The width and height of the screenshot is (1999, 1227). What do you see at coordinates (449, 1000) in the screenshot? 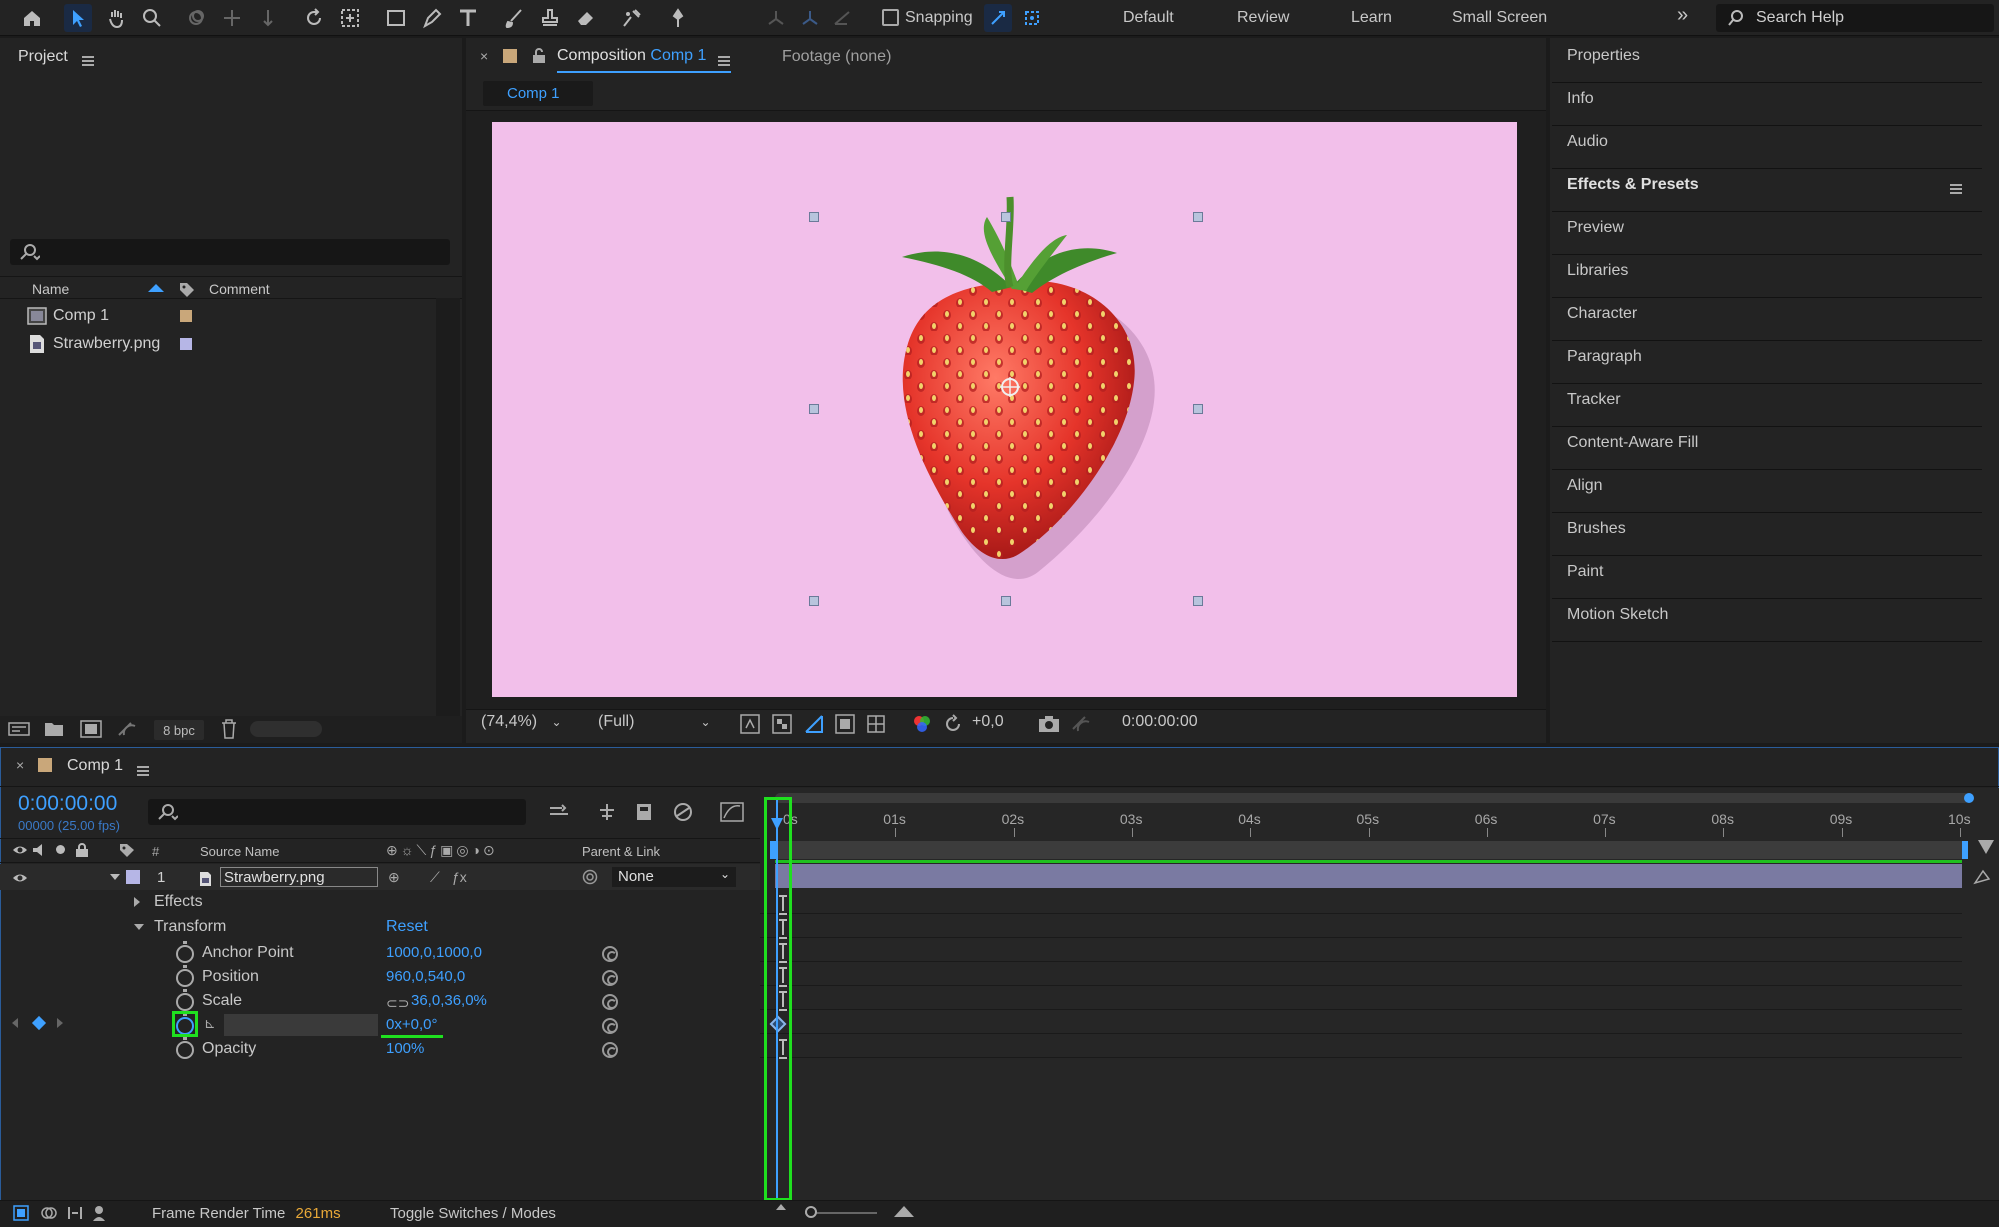
I see `scale-value: 36,0,36,0%` at bounding box center [449, 1000].